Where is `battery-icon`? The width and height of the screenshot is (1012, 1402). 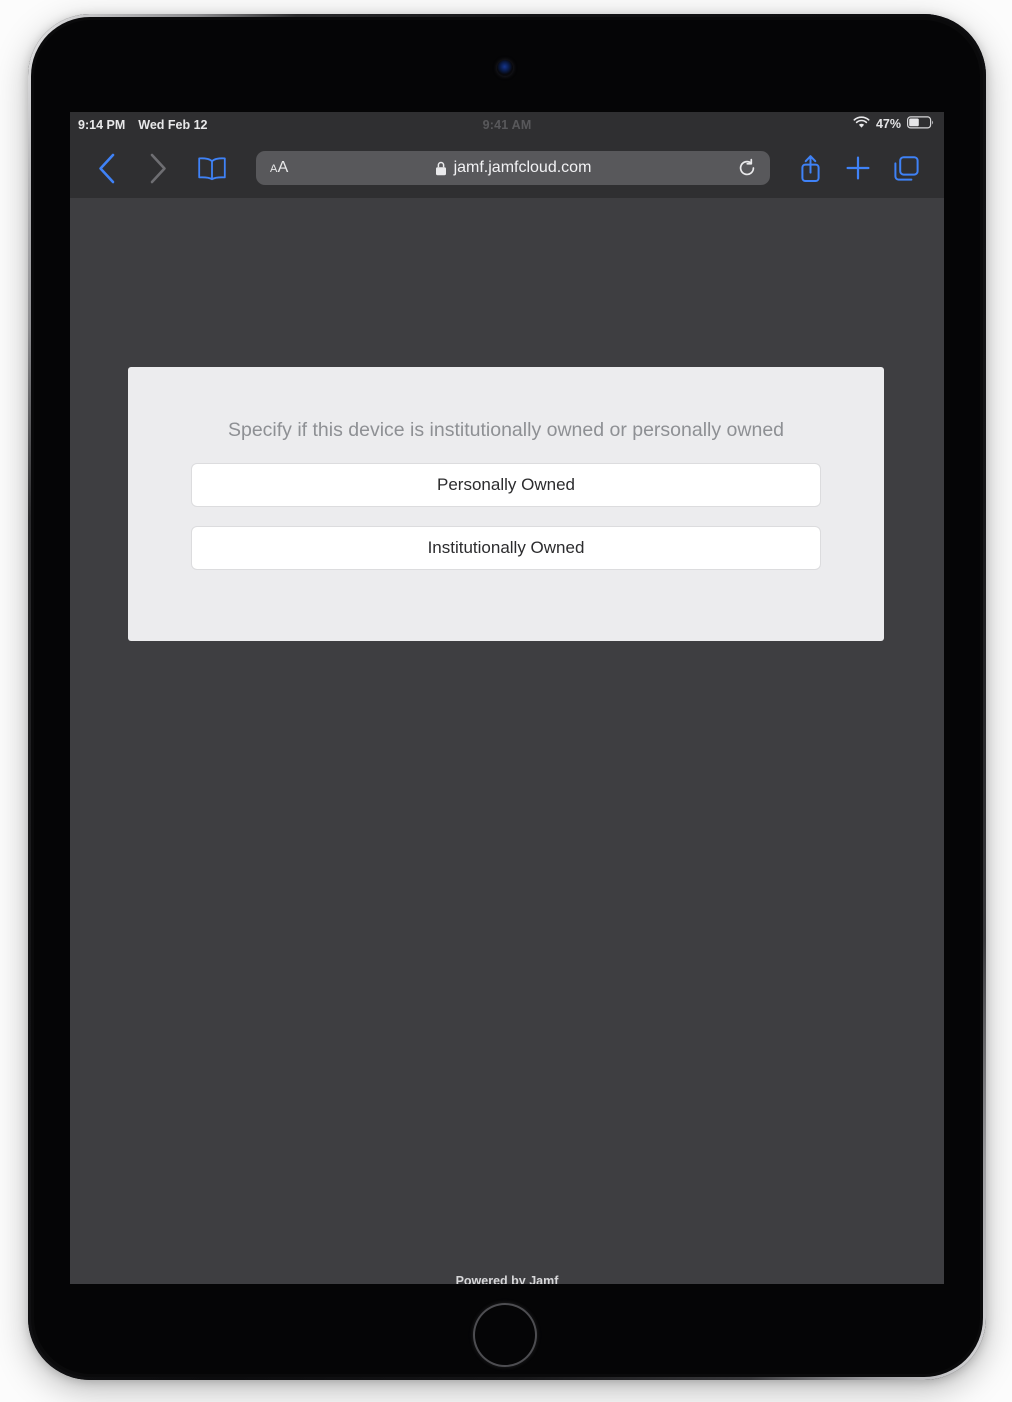 battery-icon is located at coordinates (920, 124).